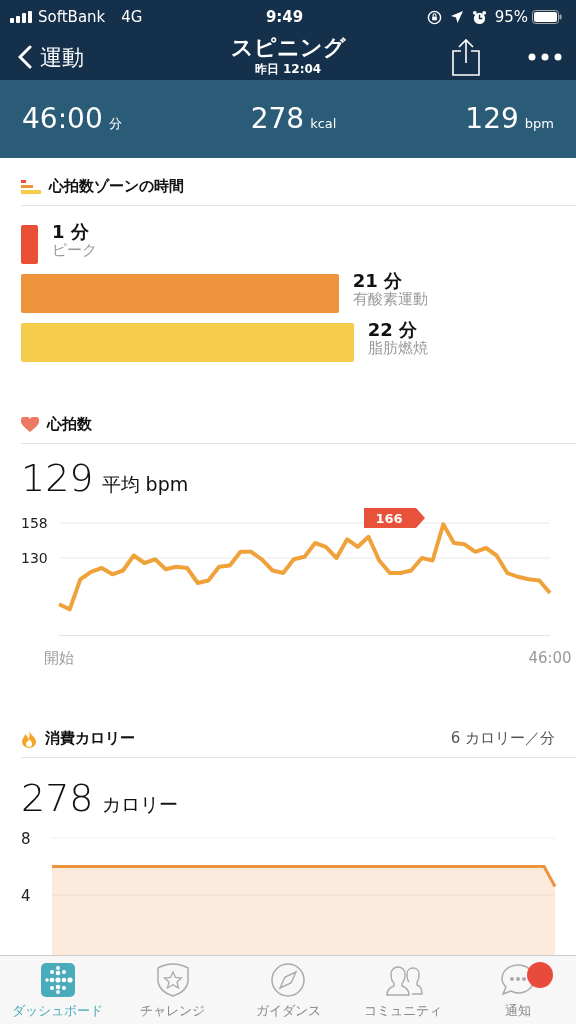 This screenshot has width=576, height=1024. I want to click on battery-percent: 95%, so click(511, 17).